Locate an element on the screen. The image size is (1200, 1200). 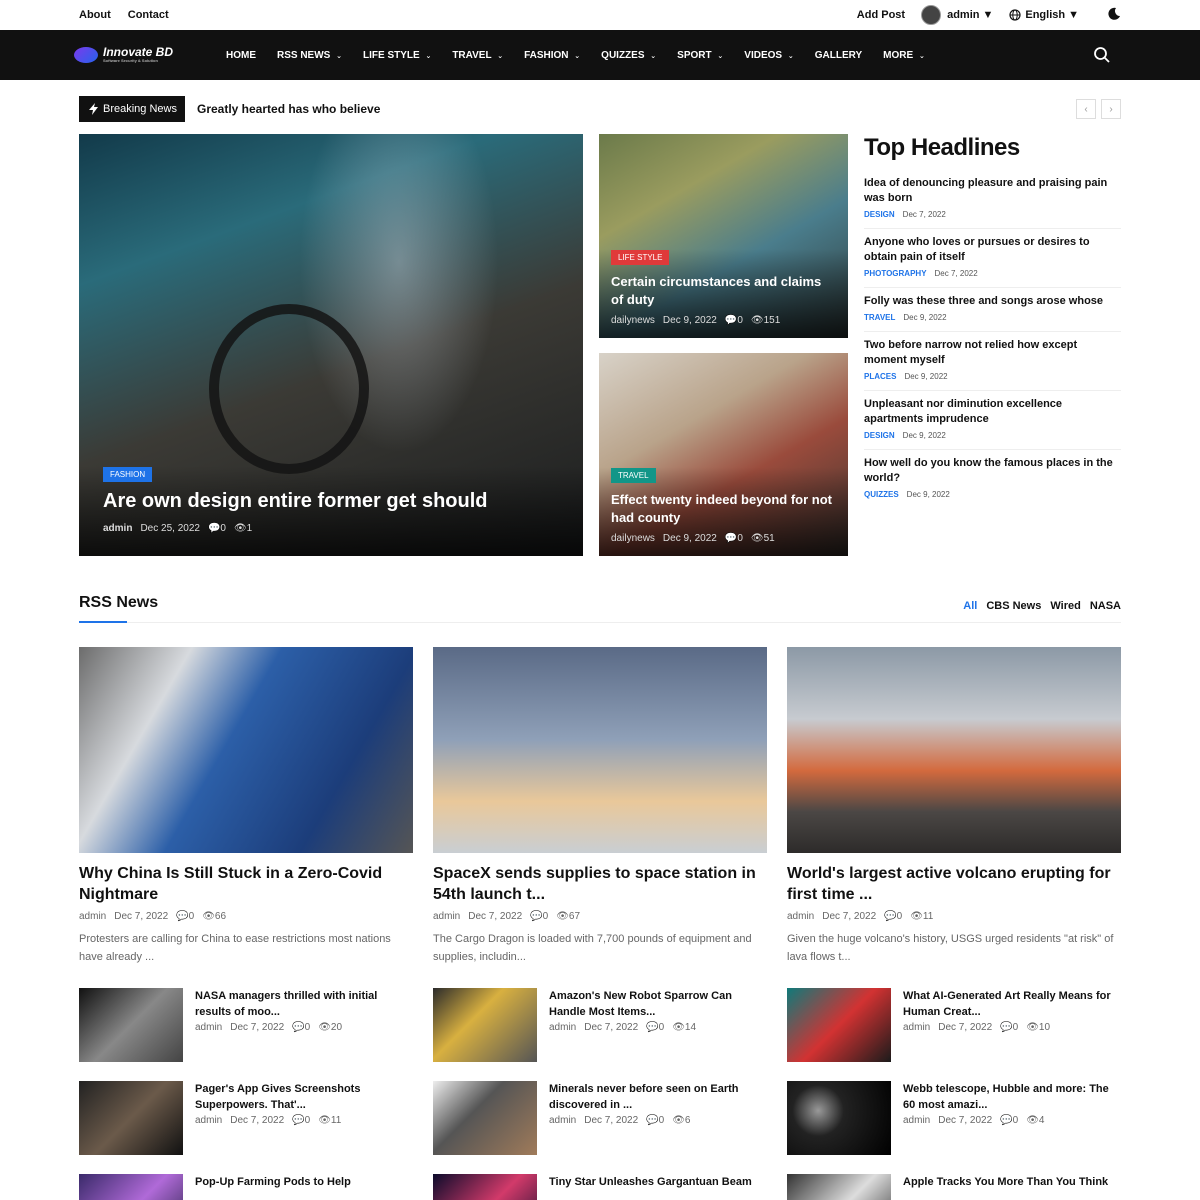
category-tag: TRAVEL is located at coordinates (633, 475).